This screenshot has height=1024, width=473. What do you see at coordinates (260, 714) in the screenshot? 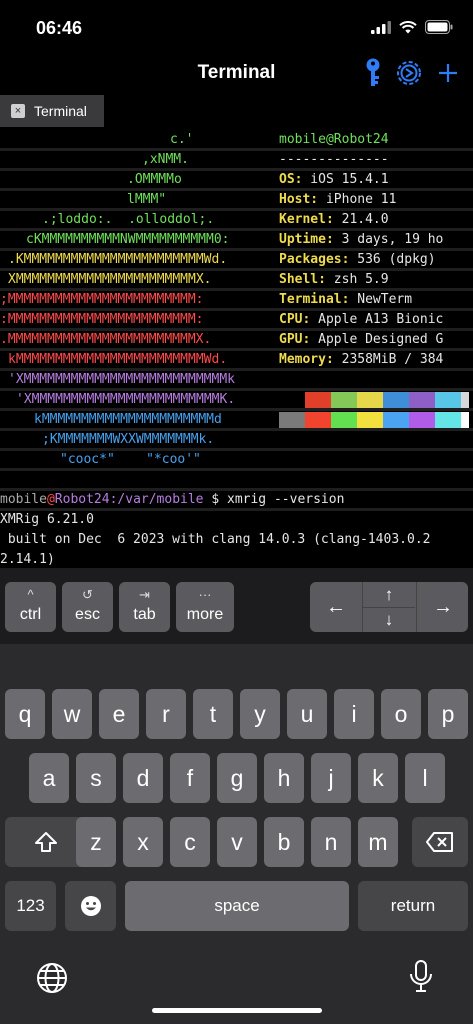
I see `letter-key: y` at bounding box center [260, 714].